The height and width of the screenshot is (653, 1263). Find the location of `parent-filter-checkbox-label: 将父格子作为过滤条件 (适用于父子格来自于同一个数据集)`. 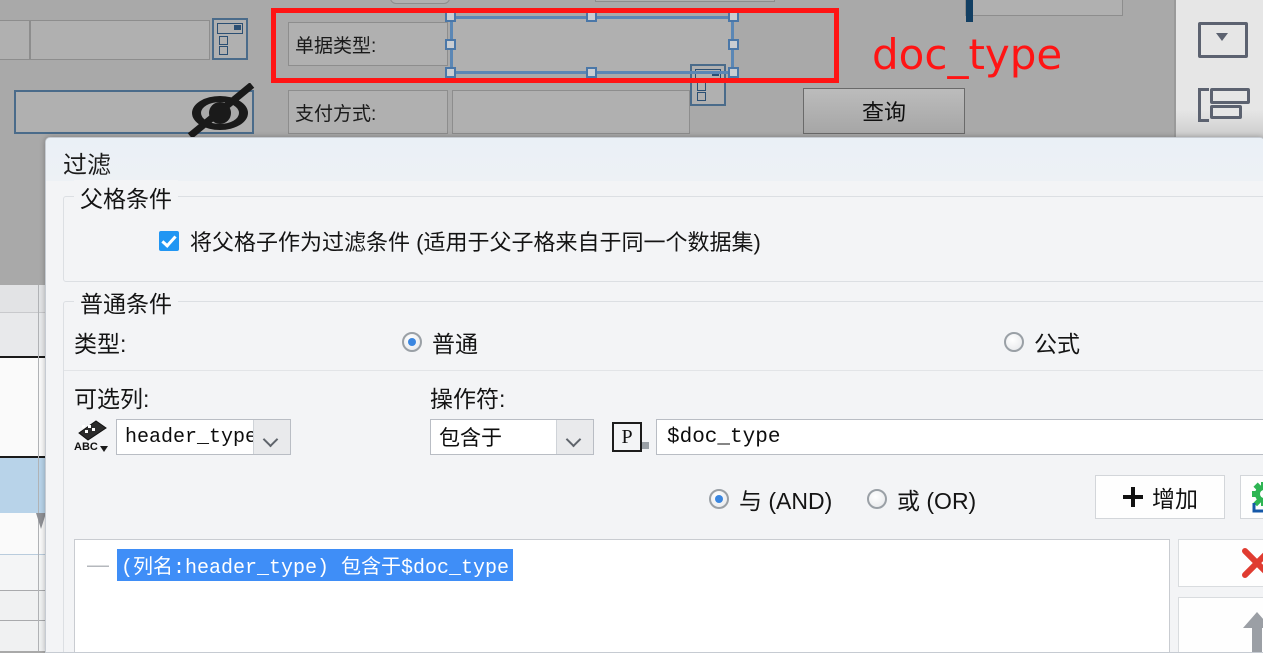

parent-filter-checkbox-label: 将父格子作为过滤条件 (适用于父子格来自于同一个数据集) is located at coordinates (475, 241).